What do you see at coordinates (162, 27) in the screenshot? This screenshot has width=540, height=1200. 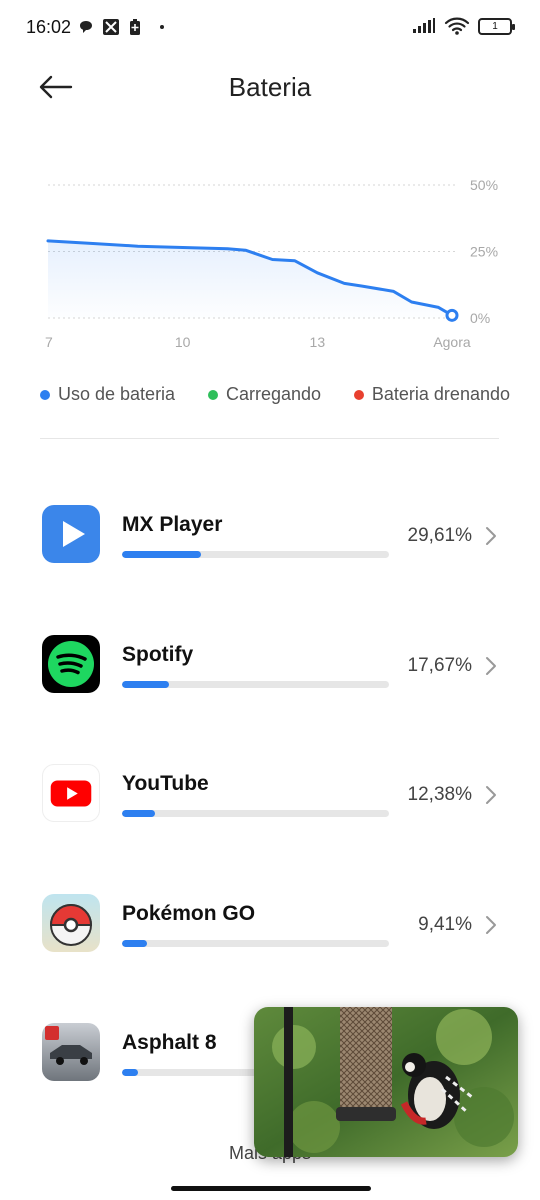 I see `more-notifications-dot` at bounding box center [162, 27].